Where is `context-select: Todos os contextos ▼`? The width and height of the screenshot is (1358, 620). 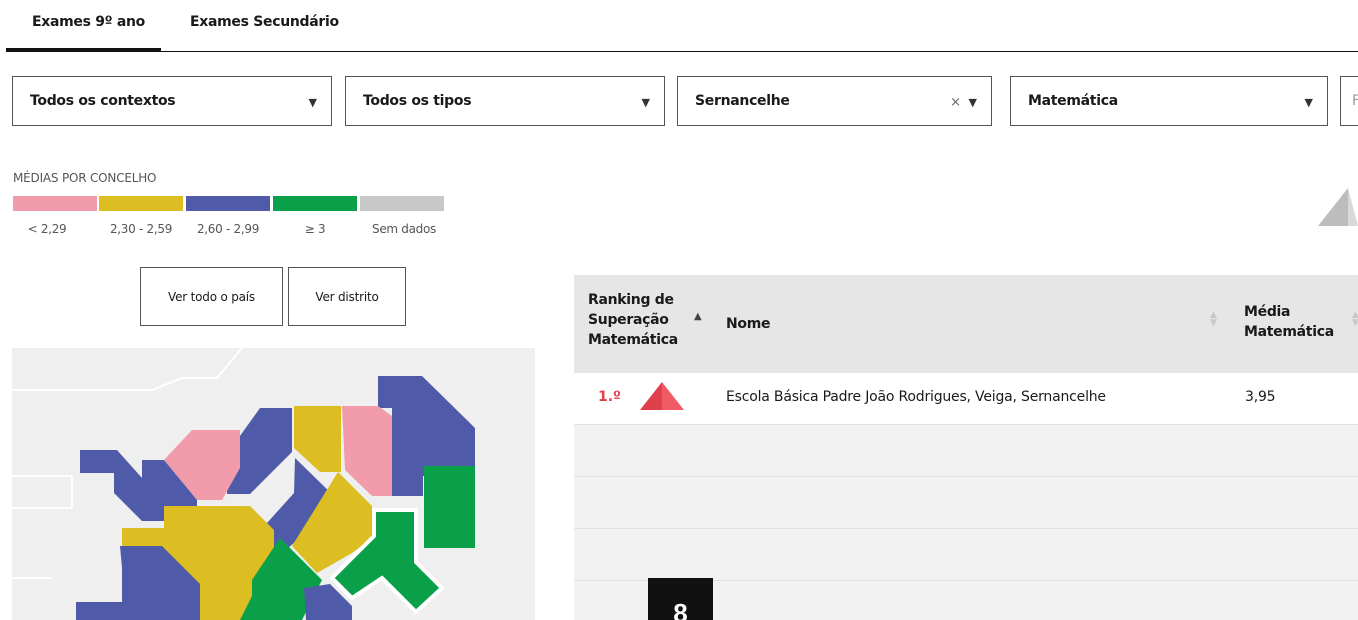 context-select: Todos os contextos ▼ is located at coordinates (172, 101).